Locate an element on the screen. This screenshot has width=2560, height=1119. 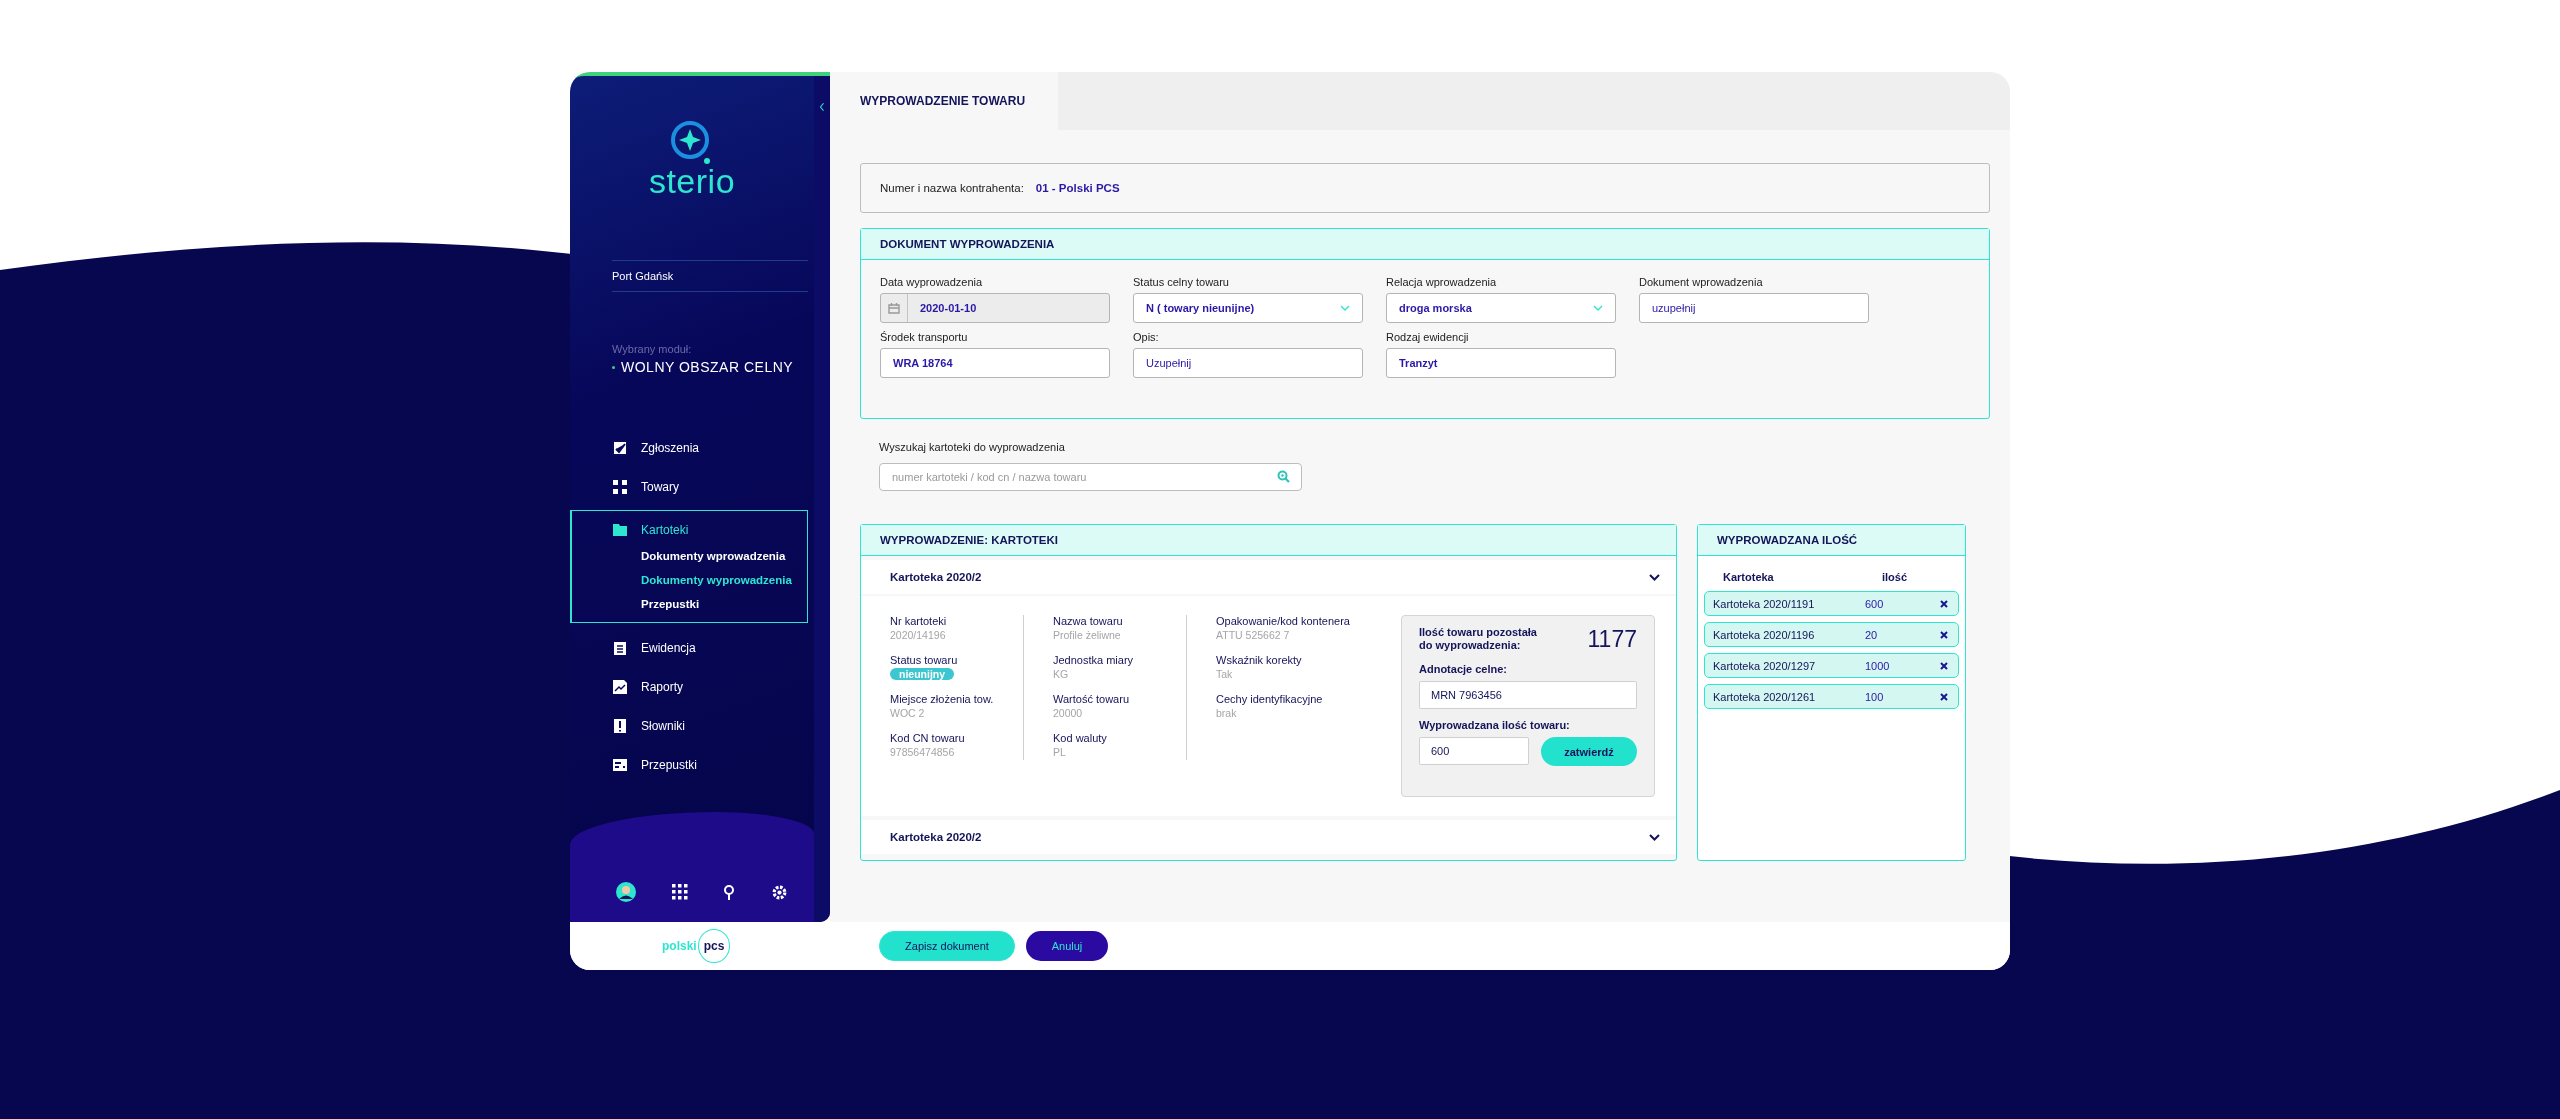
calendar-icon is located at coordinates (894, 308).